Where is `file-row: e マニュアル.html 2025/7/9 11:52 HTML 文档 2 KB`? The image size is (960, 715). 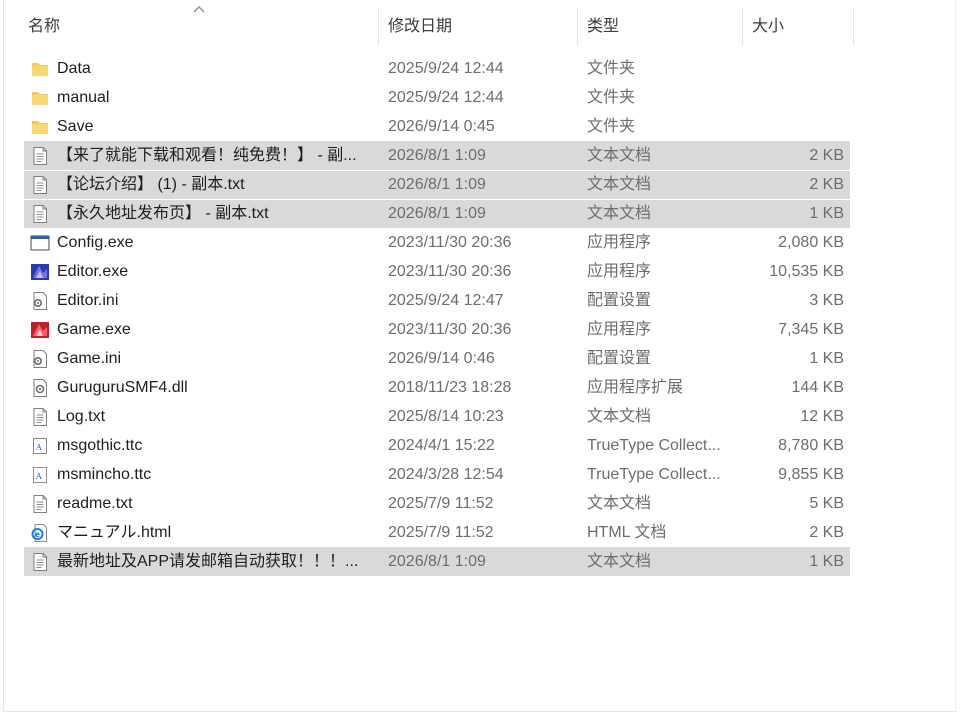
file-row: e マニュアル.html 2025/7/9 11:52 HTML 文档 2 KB is located at coordinates (437, 532).